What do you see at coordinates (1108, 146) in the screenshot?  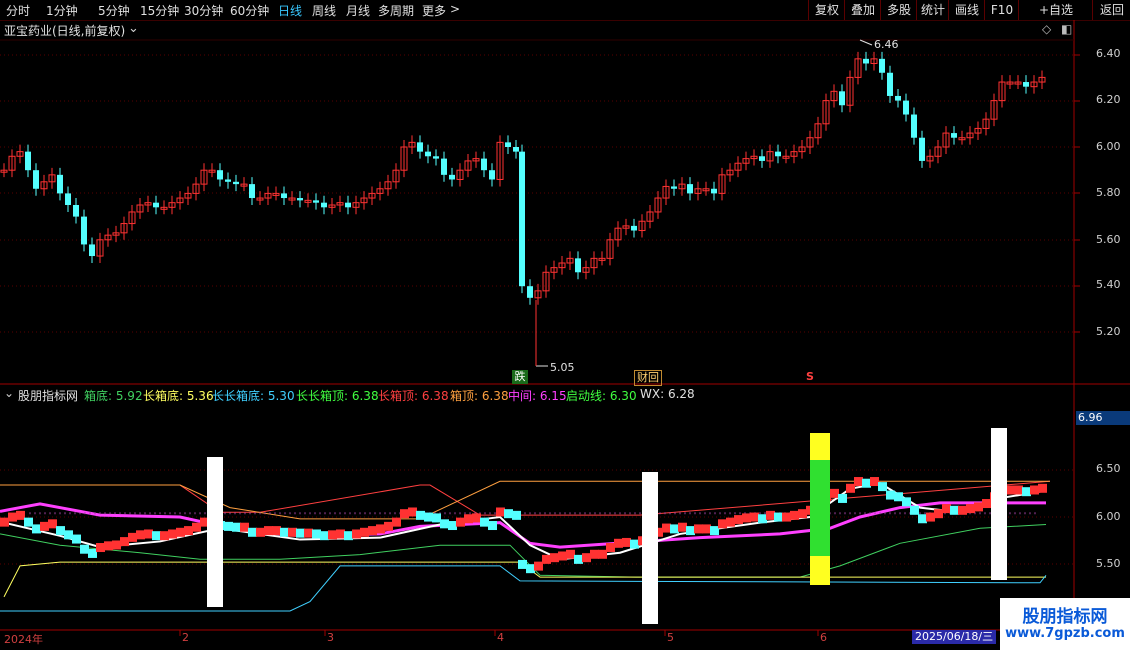 I see `price-tick: 6.00` at bounding box center [1108, 146].